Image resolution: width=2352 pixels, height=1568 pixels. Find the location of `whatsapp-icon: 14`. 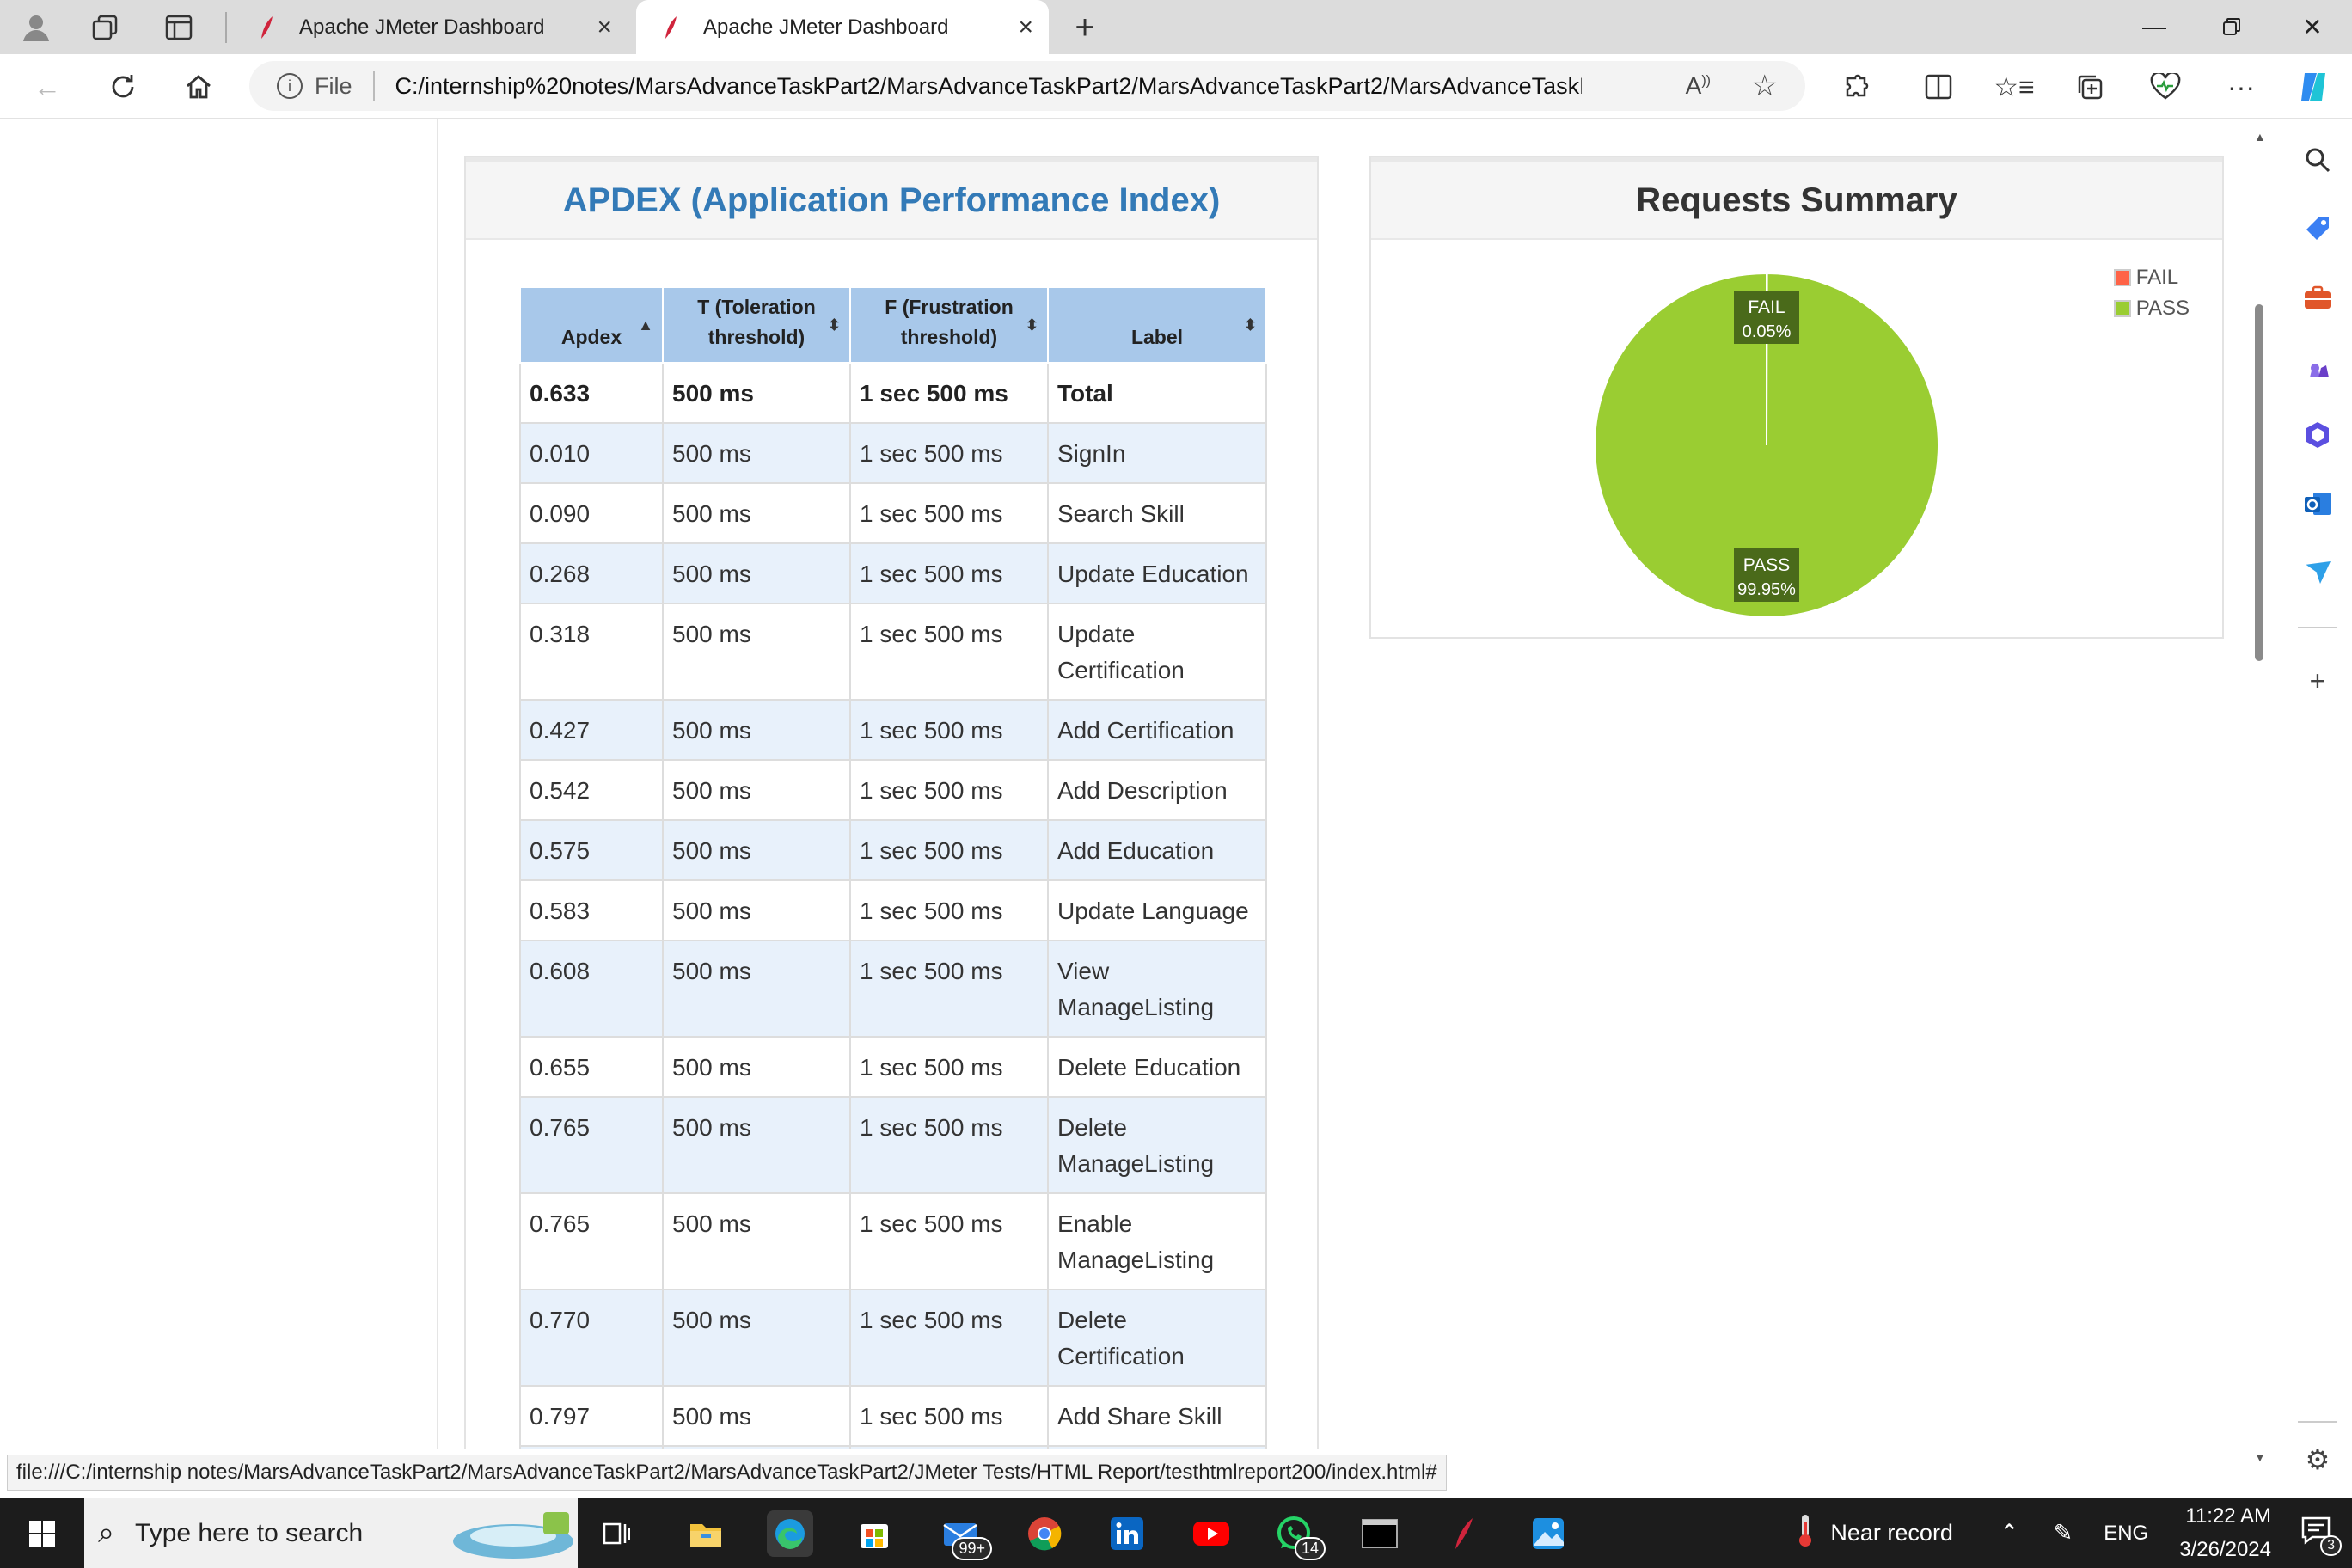

whatsapp-icon: 14 is located at coordinates (1298, 1535).